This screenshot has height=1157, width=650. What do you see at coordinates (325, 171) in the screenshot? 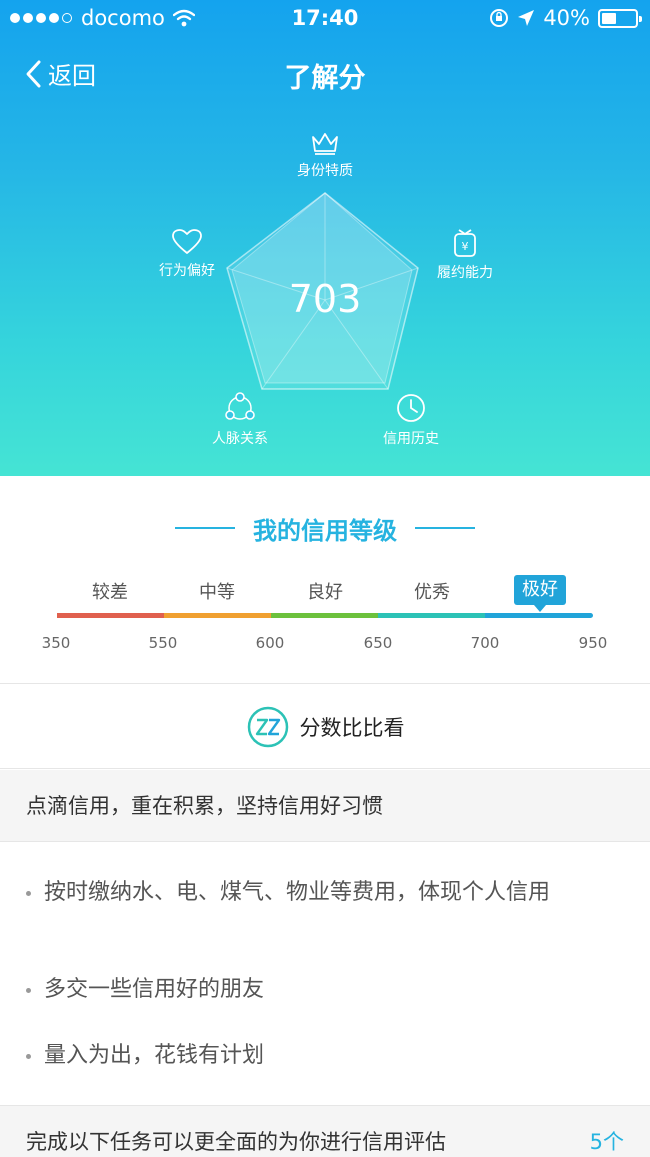
I see `dimension-label: 身份特质` at bounding box center [325, 171].